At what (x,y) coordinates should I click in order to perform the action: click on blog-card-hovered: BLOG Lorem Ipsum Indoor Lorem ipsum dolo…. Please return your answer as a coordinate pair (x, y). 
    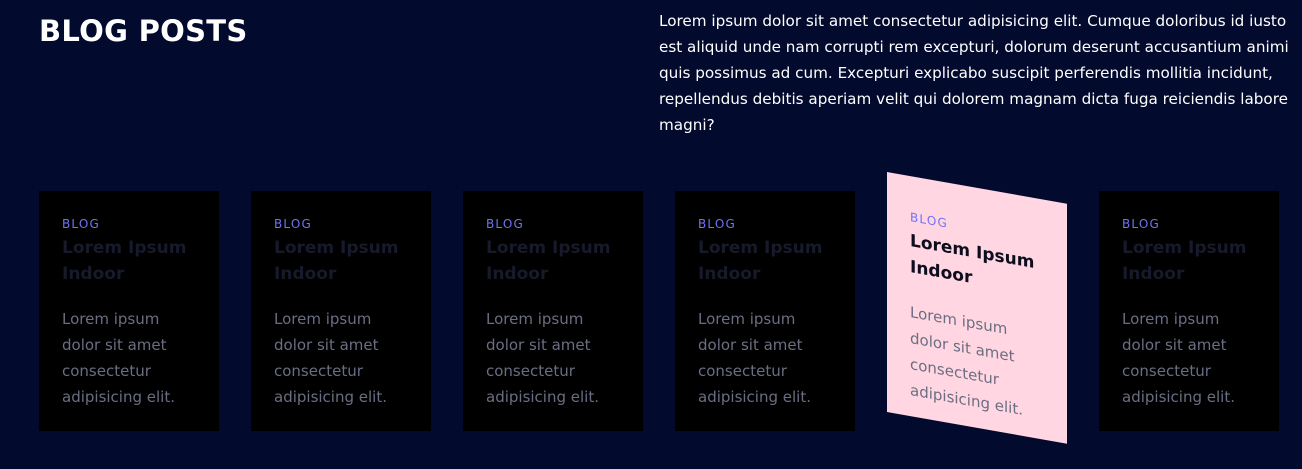
    Looking at the image, I should click on (977, 308).